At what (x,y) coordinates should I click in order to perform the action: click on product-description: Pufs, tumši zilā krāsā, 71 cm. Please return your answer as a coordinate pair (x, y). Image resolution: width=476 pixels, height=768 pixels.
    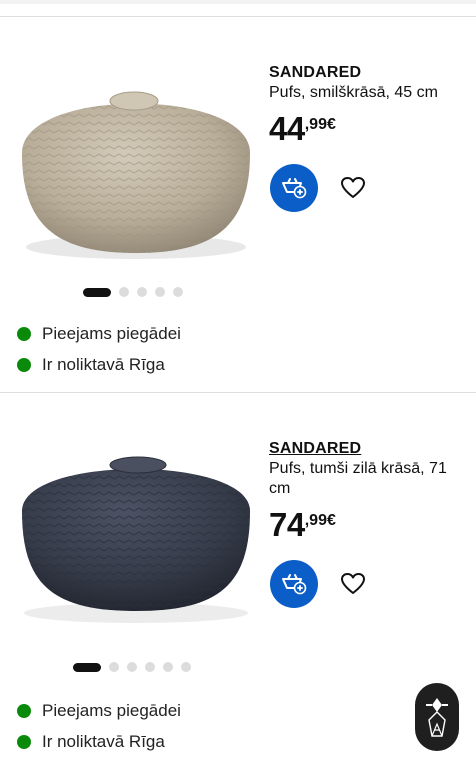
    Looking at the image, I should click on (358, 478).